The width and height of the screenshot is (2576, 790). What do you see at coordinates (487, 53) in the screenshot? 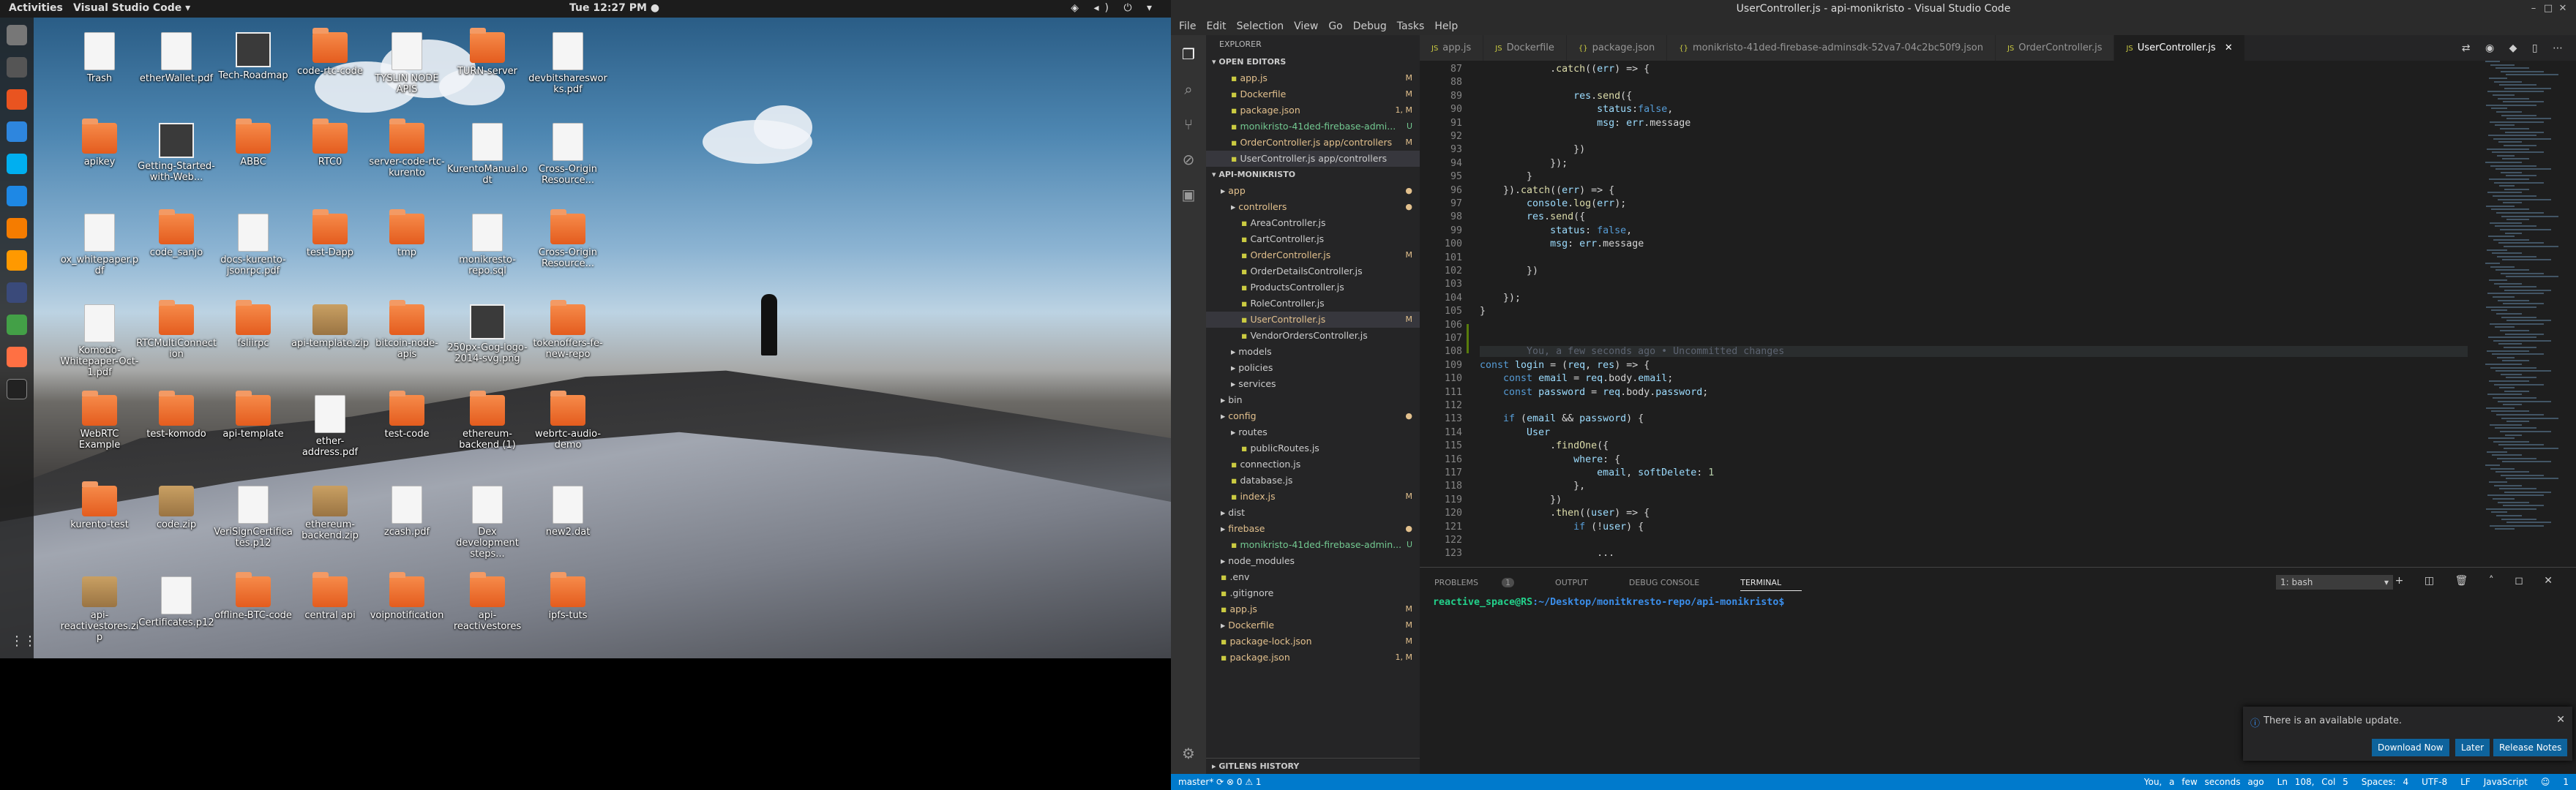
I see `desktop-icon: TURN-server` at bounding box center [487, 53].